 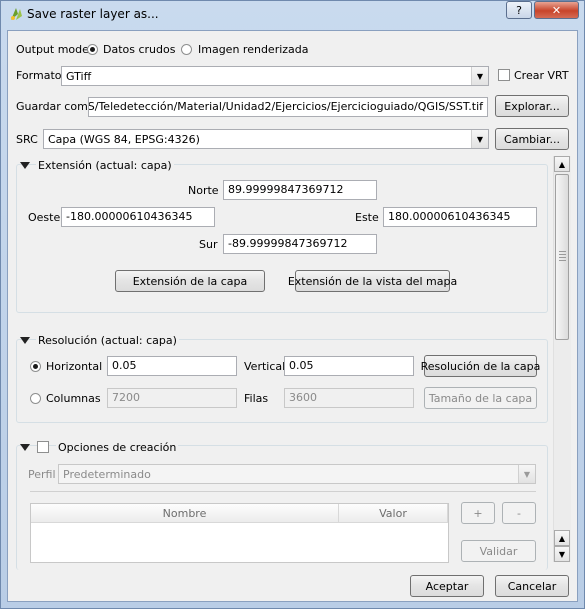 What do you see at coordinates (498, 551) in the screenshot?
I see `validate-button: Validar` at bounding box center [498, 551].